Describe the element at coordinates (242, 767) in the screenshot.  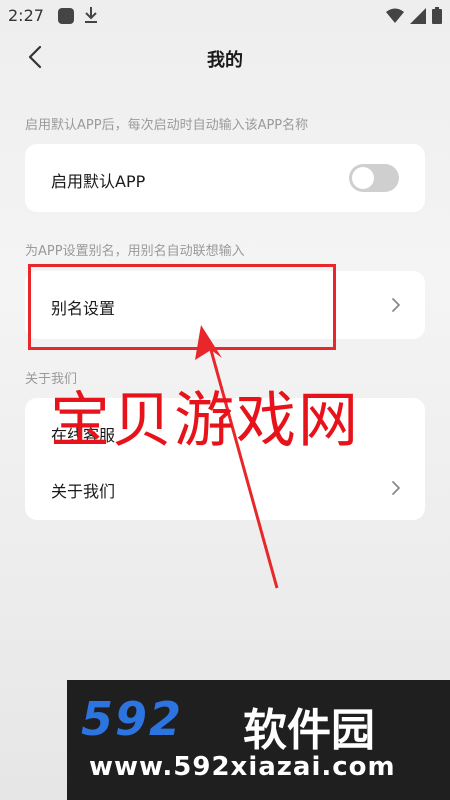
I see `banner-url: www.592xiazai.com` at that location.